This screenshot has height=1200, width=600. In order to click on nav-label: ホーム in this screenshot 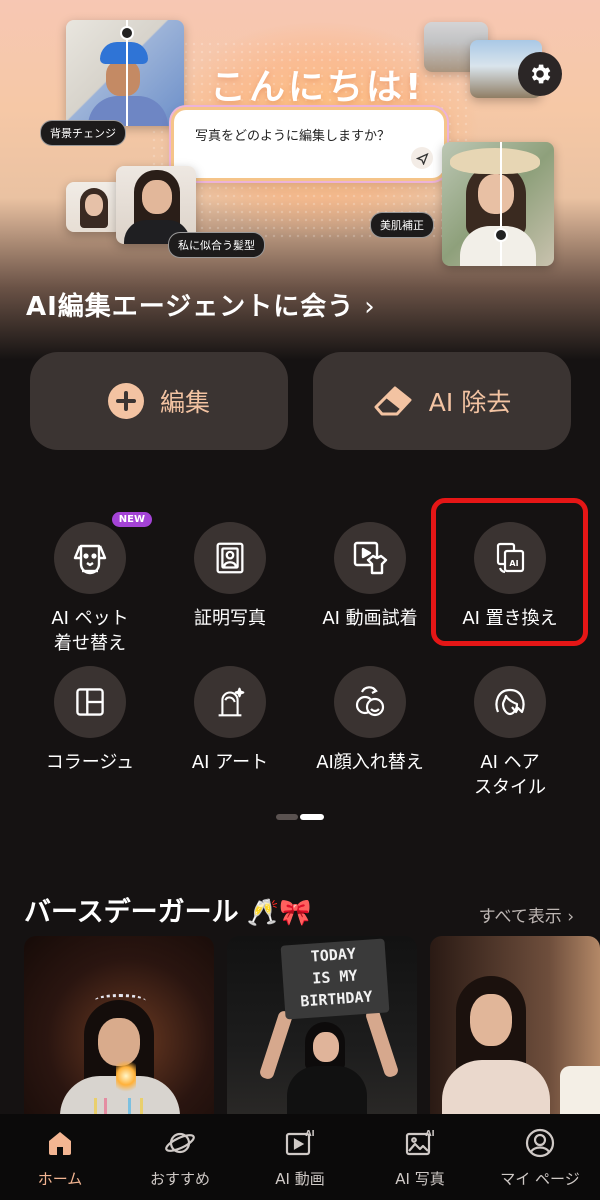, I will do `click(60, 1179)`.